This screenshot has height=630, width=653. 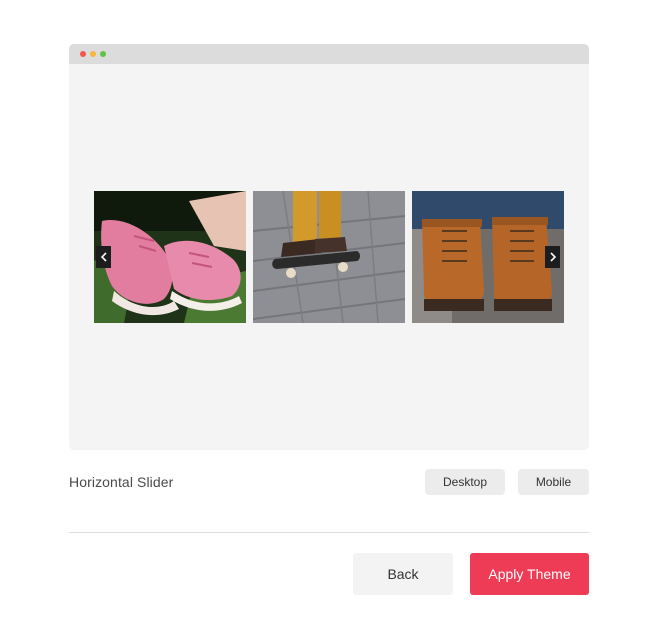 What do you see at coordinates (329, 54) in the screenshot?
I see `window-title-bar` at bounding box center [329, 54].